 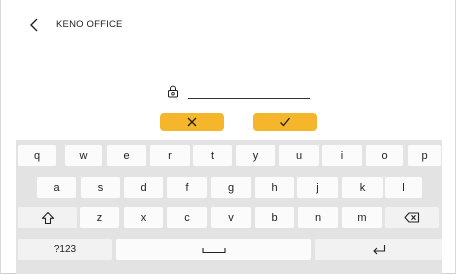 I want to click on back-button, so click(x=34, y=25).